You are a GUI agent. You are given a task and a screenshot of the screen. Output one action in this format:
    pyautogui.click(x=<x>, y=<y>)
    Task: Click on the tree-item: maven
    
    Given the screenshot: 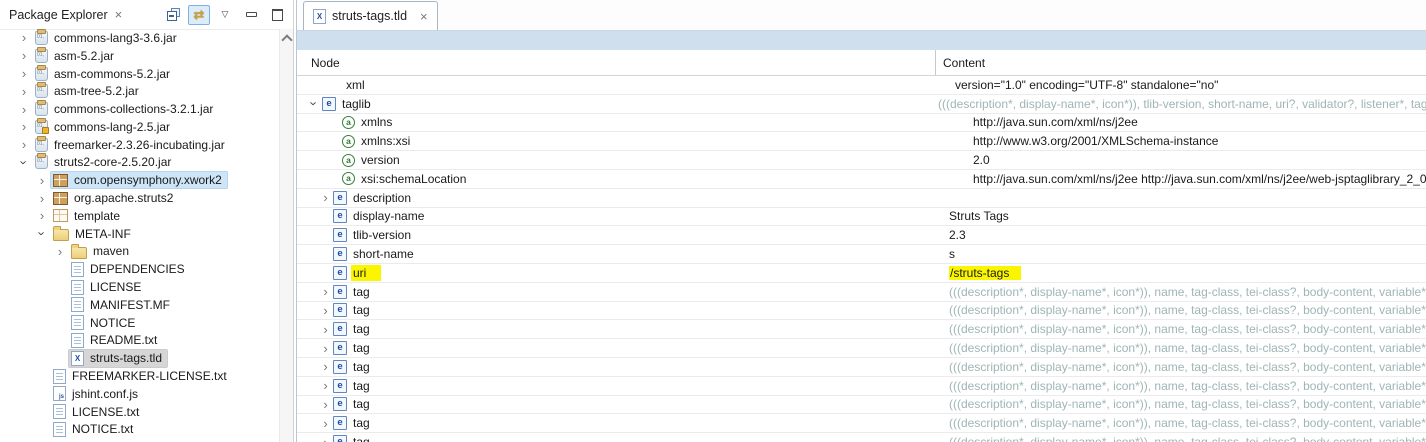 What is the action you would take?
    pyautogui.click(x=140, y=252)
    